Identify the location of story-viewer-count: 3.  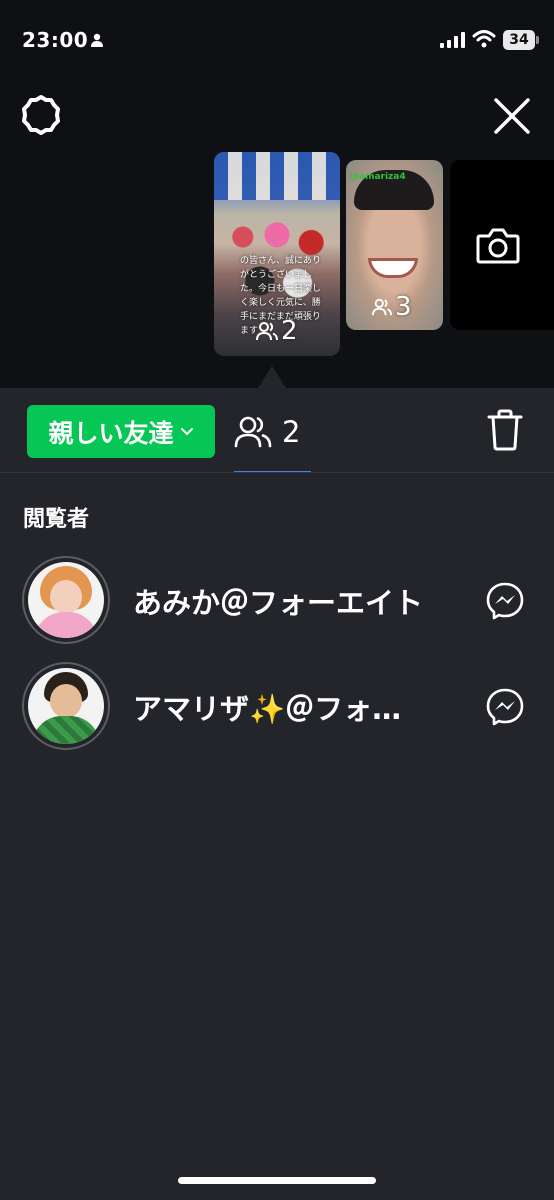
(392, 307).